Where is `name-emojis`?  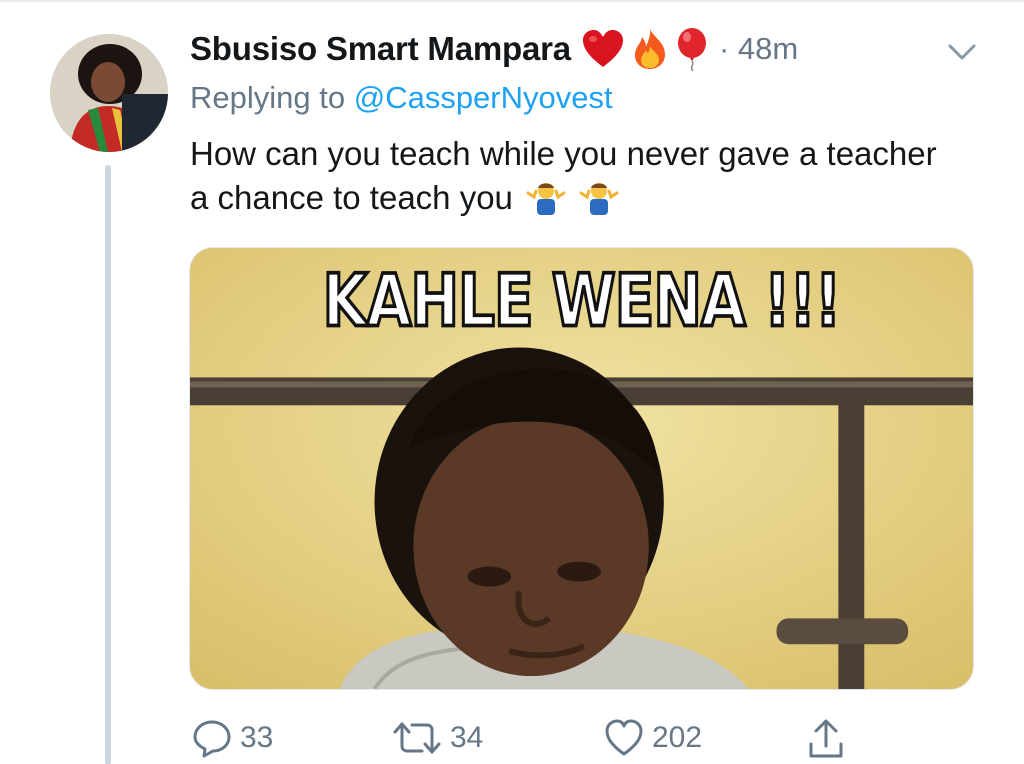 name-emojis is located at coordinates (645, 49).